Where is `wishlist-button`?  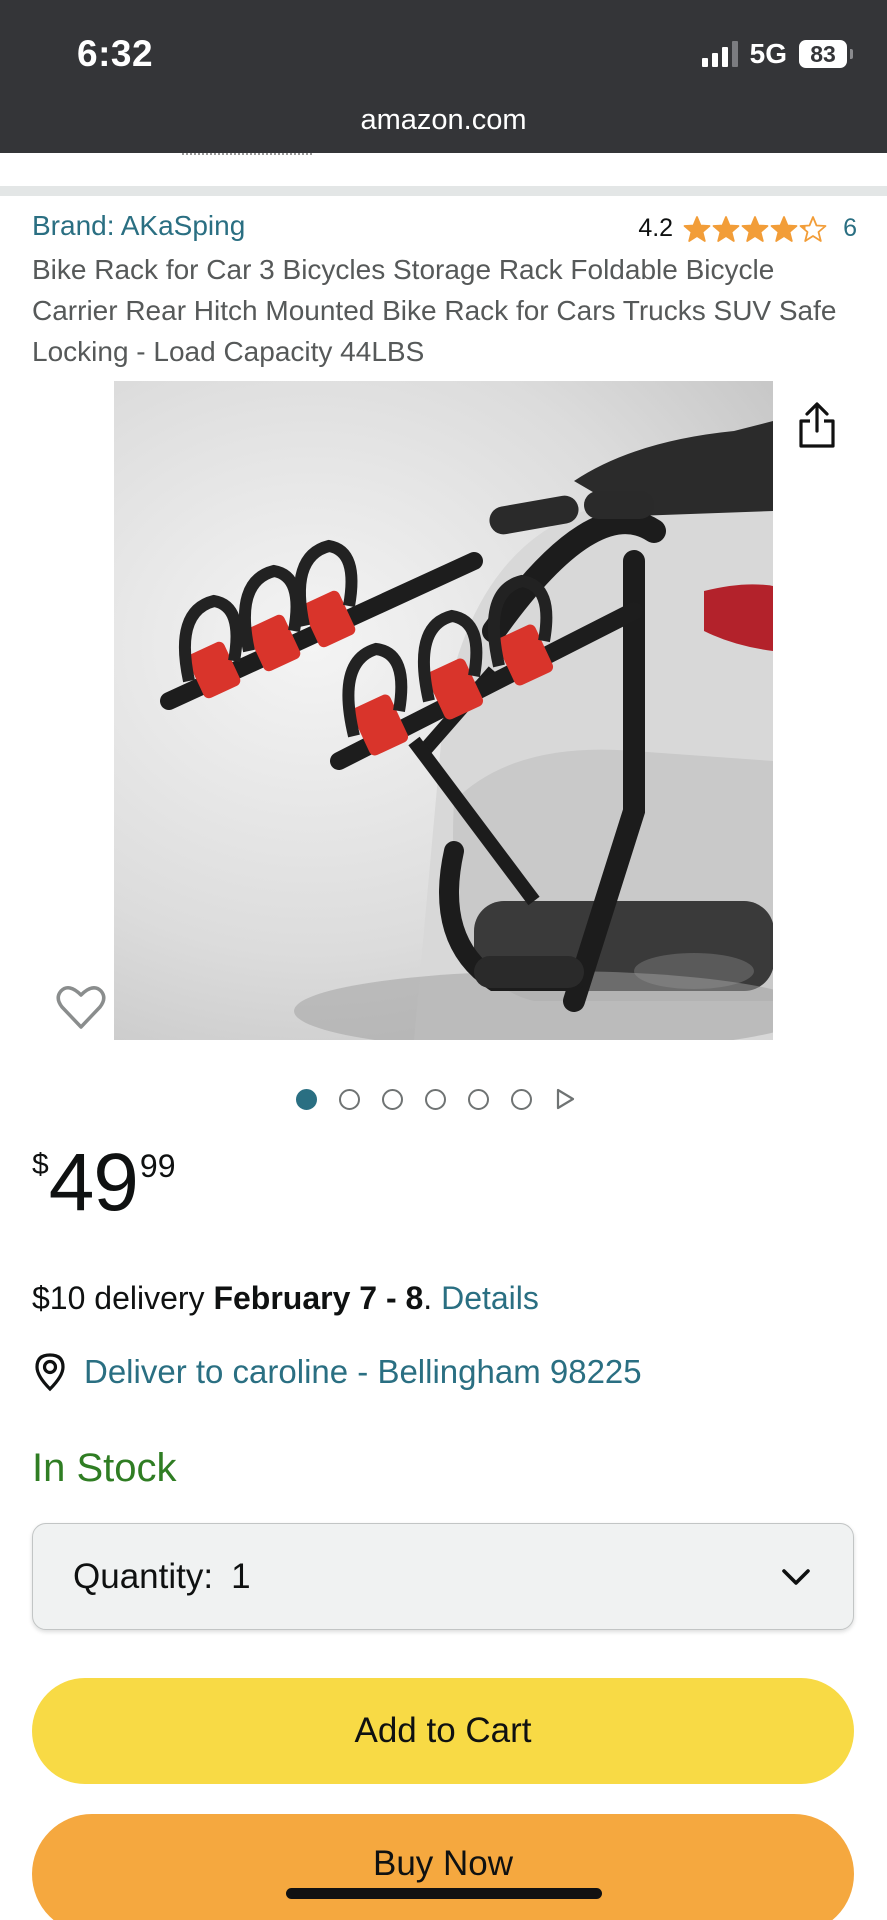 wishlist-button is located at coordinates (81, 1007).